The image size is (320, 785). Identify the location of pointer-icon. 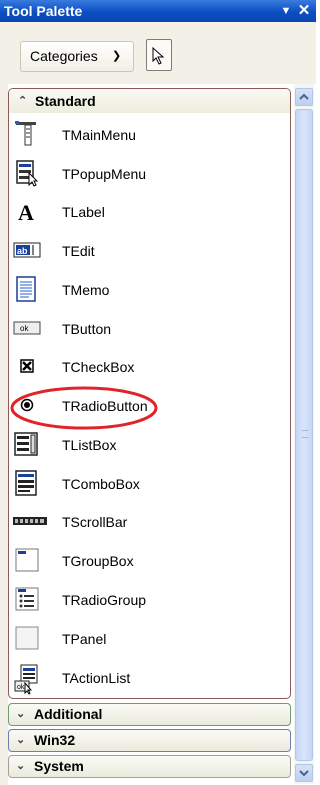
(158, 56).